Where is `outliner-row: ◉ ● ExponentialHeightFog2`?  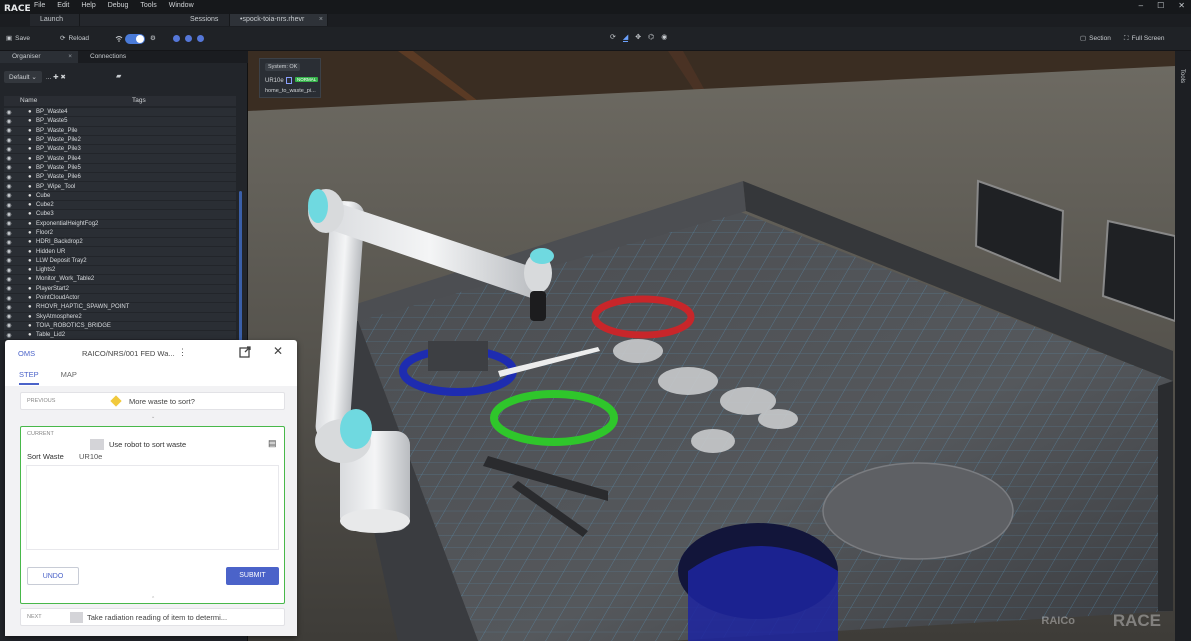
outliner-row: ◉ ● ExponentialHeightFog2 is located at coordinates (120, 224).